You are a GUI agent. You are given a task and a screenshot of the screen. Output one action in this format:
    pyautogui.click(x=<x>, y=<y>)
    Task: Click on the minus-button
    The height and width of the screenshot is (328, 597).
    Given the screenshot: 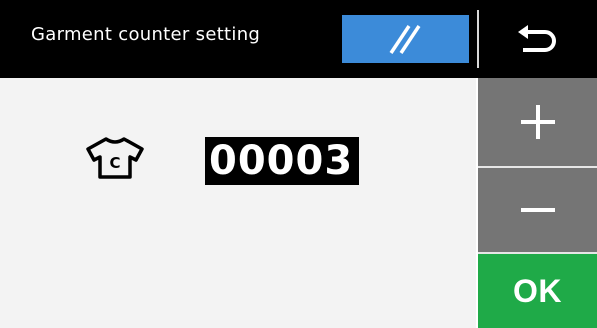 What is the action you would take?
    pyautogui.click(x=537, y=210)
    